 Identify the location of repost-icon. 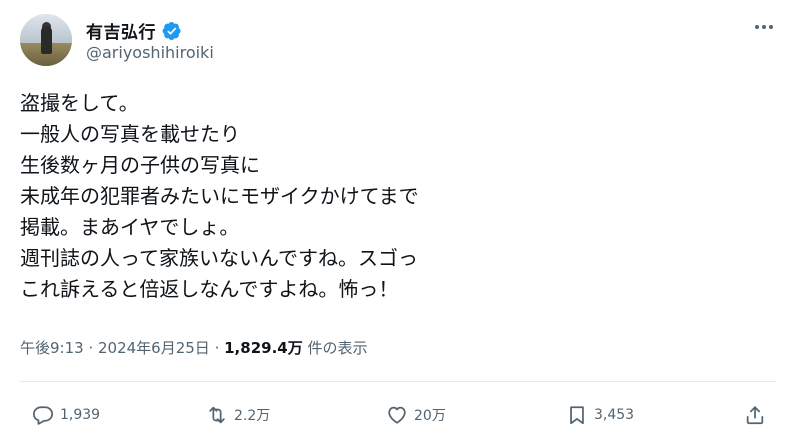
(217, 415).